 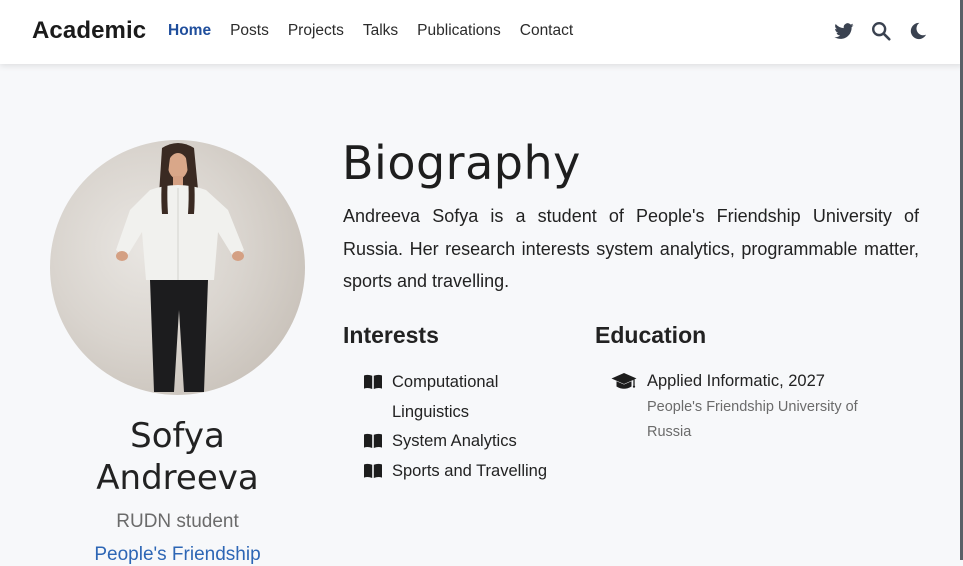 I want to click on interest-item: System Analytics, so click(x=470, y=442).